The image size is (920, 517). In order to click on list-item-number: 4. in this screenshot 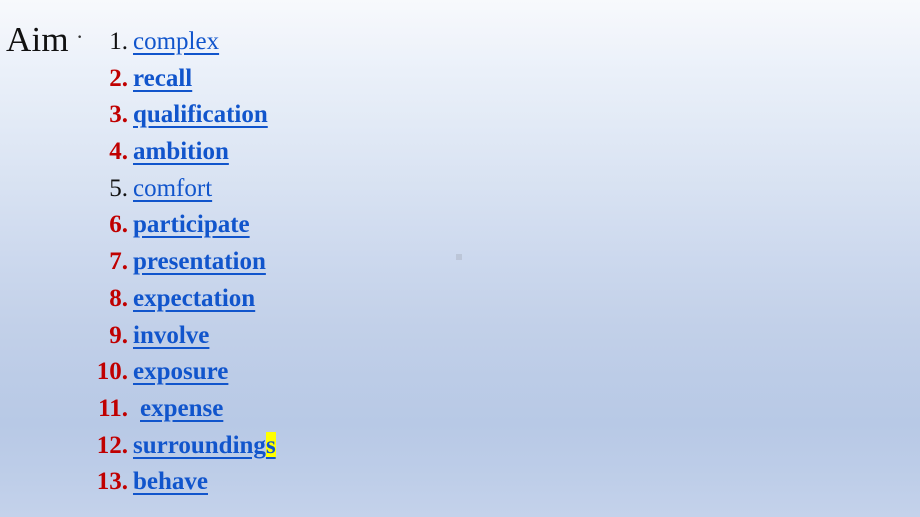, I will do `click(118, 152)`.